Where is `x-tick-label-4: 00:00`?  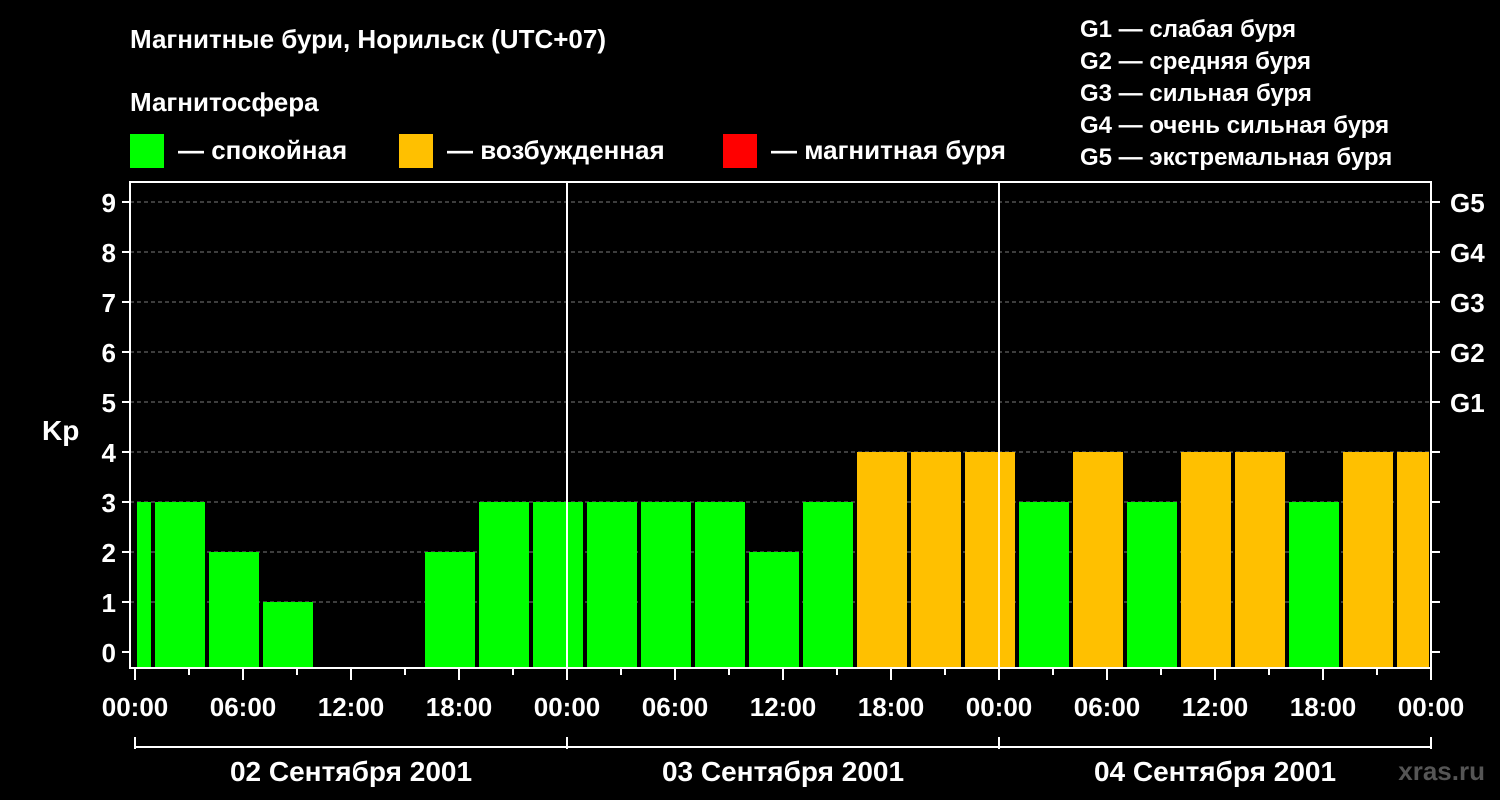 x-tick-label-4: 00:00 is located at coordinates (567, 707).